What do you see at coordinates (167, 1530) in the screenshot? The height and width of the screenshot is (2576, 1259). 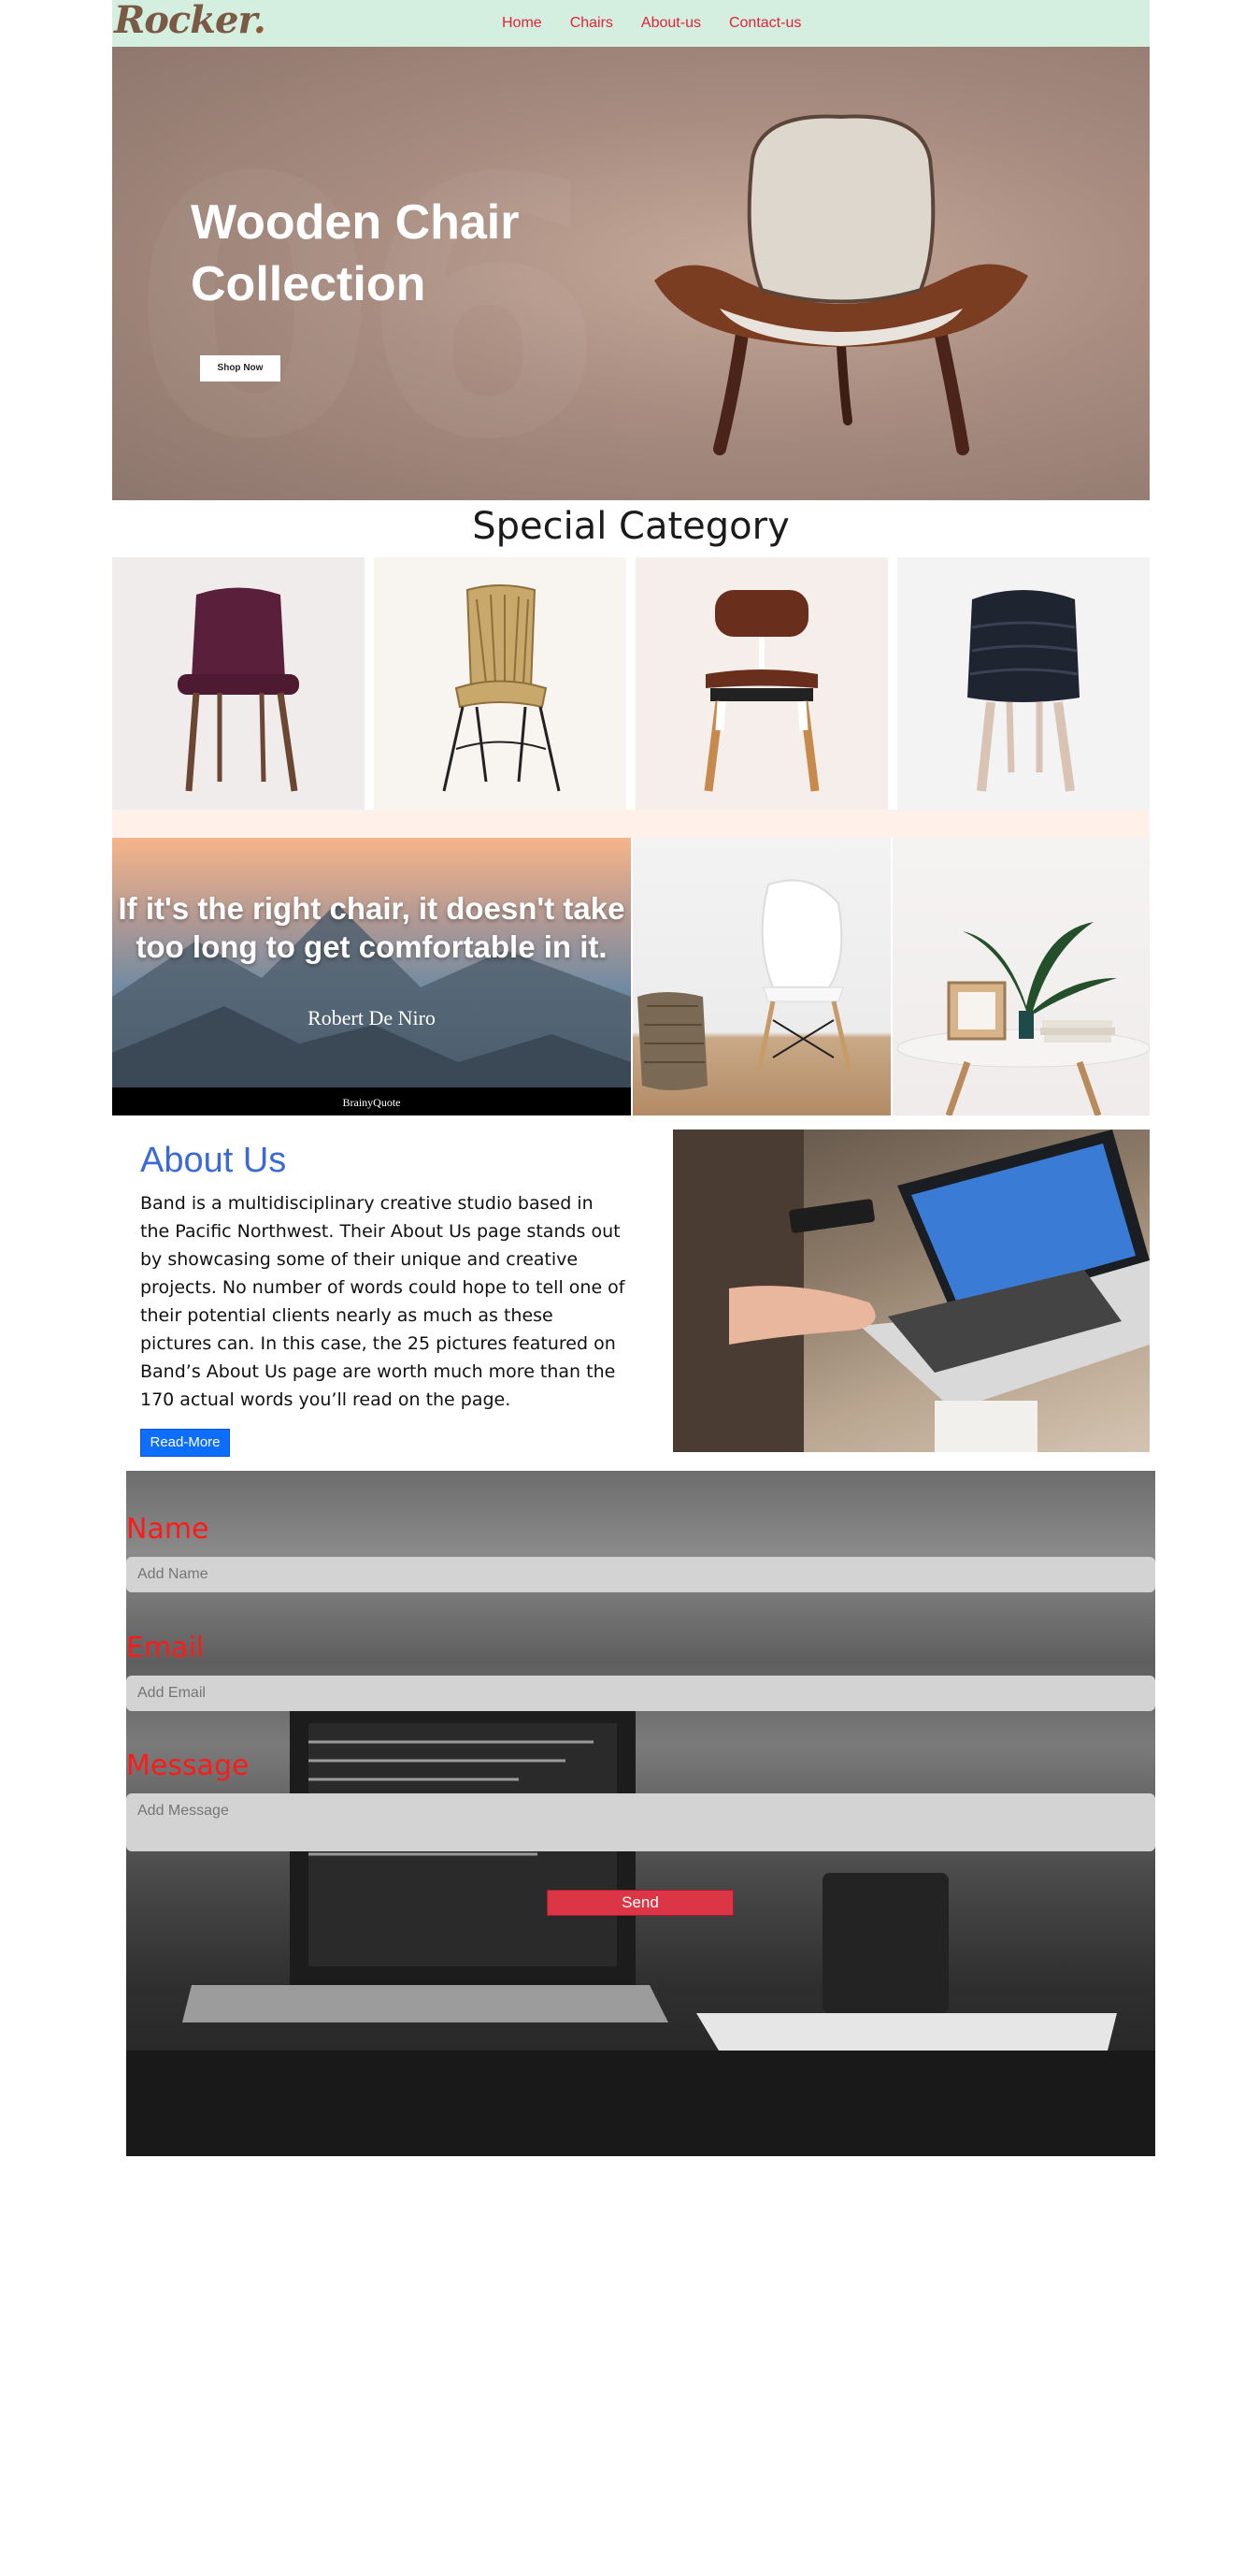 I see `name-label: Name` at bounding box center [167, 1530].